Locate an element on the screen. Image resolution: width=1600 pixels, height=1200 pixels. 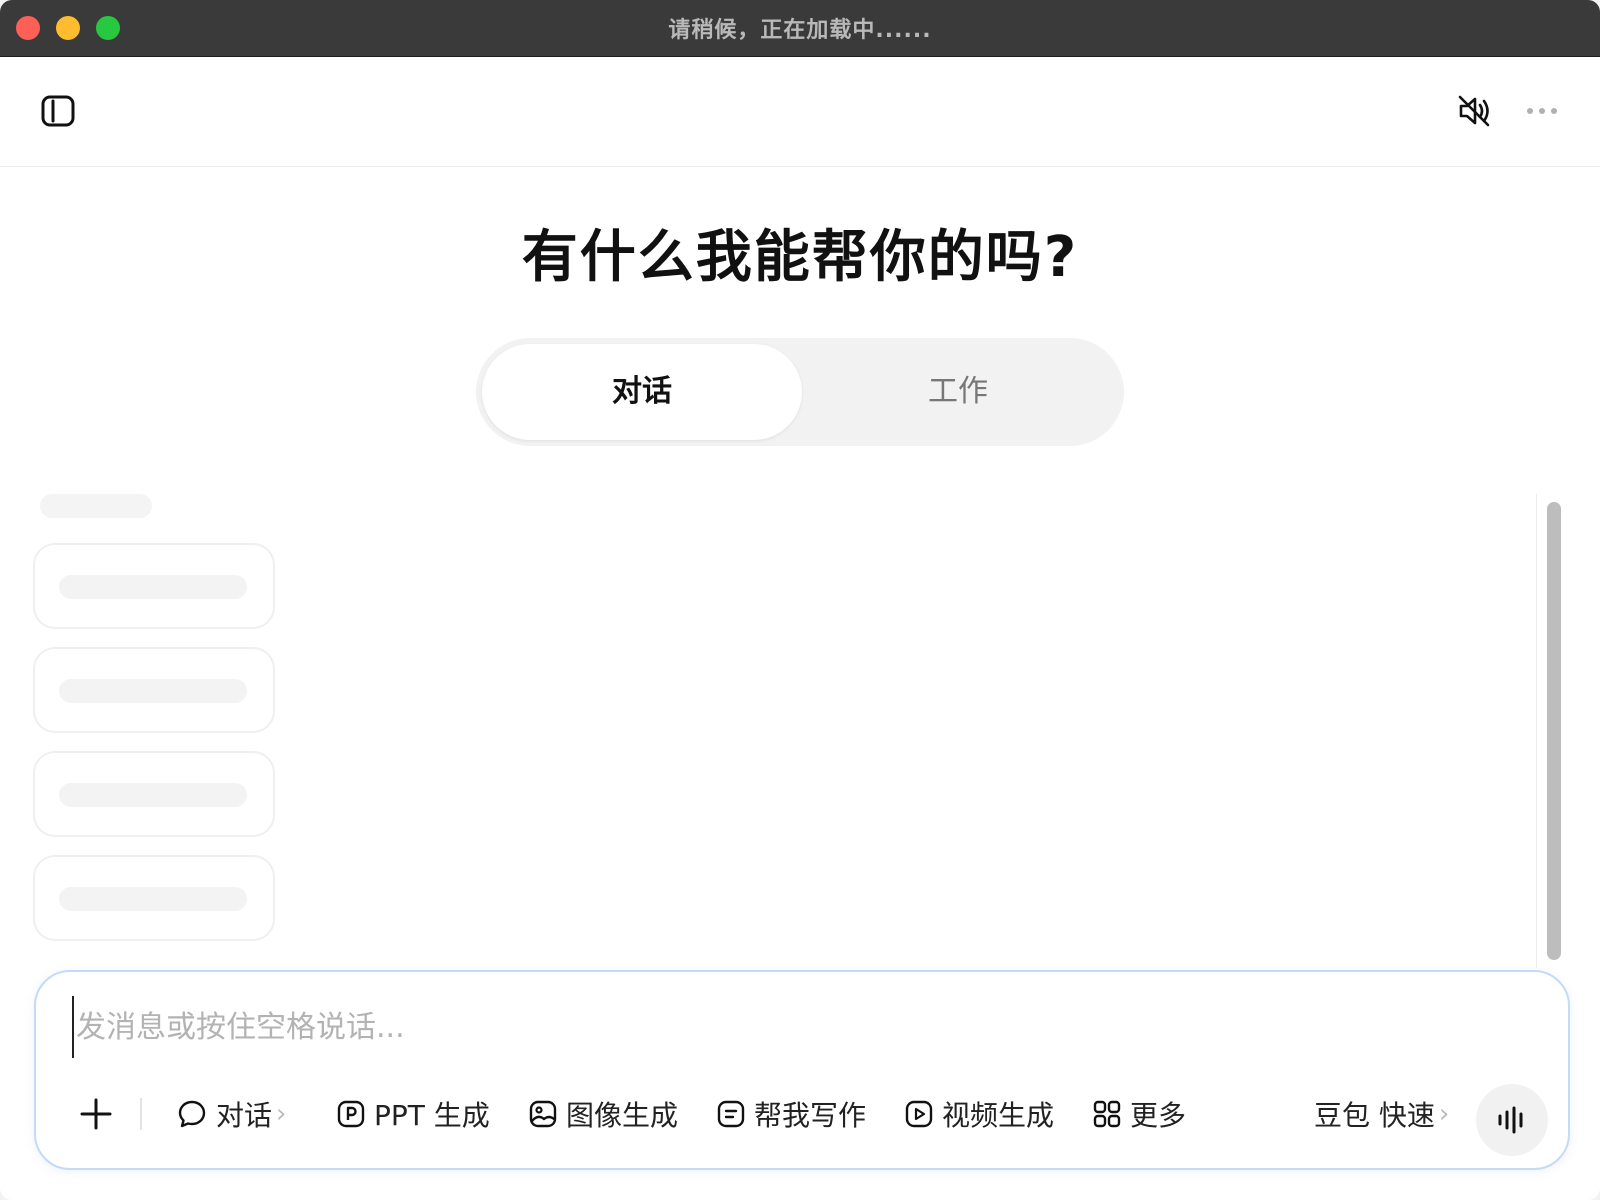
image-generate-button: 图像生成 is located at coordinates (603, 1114).